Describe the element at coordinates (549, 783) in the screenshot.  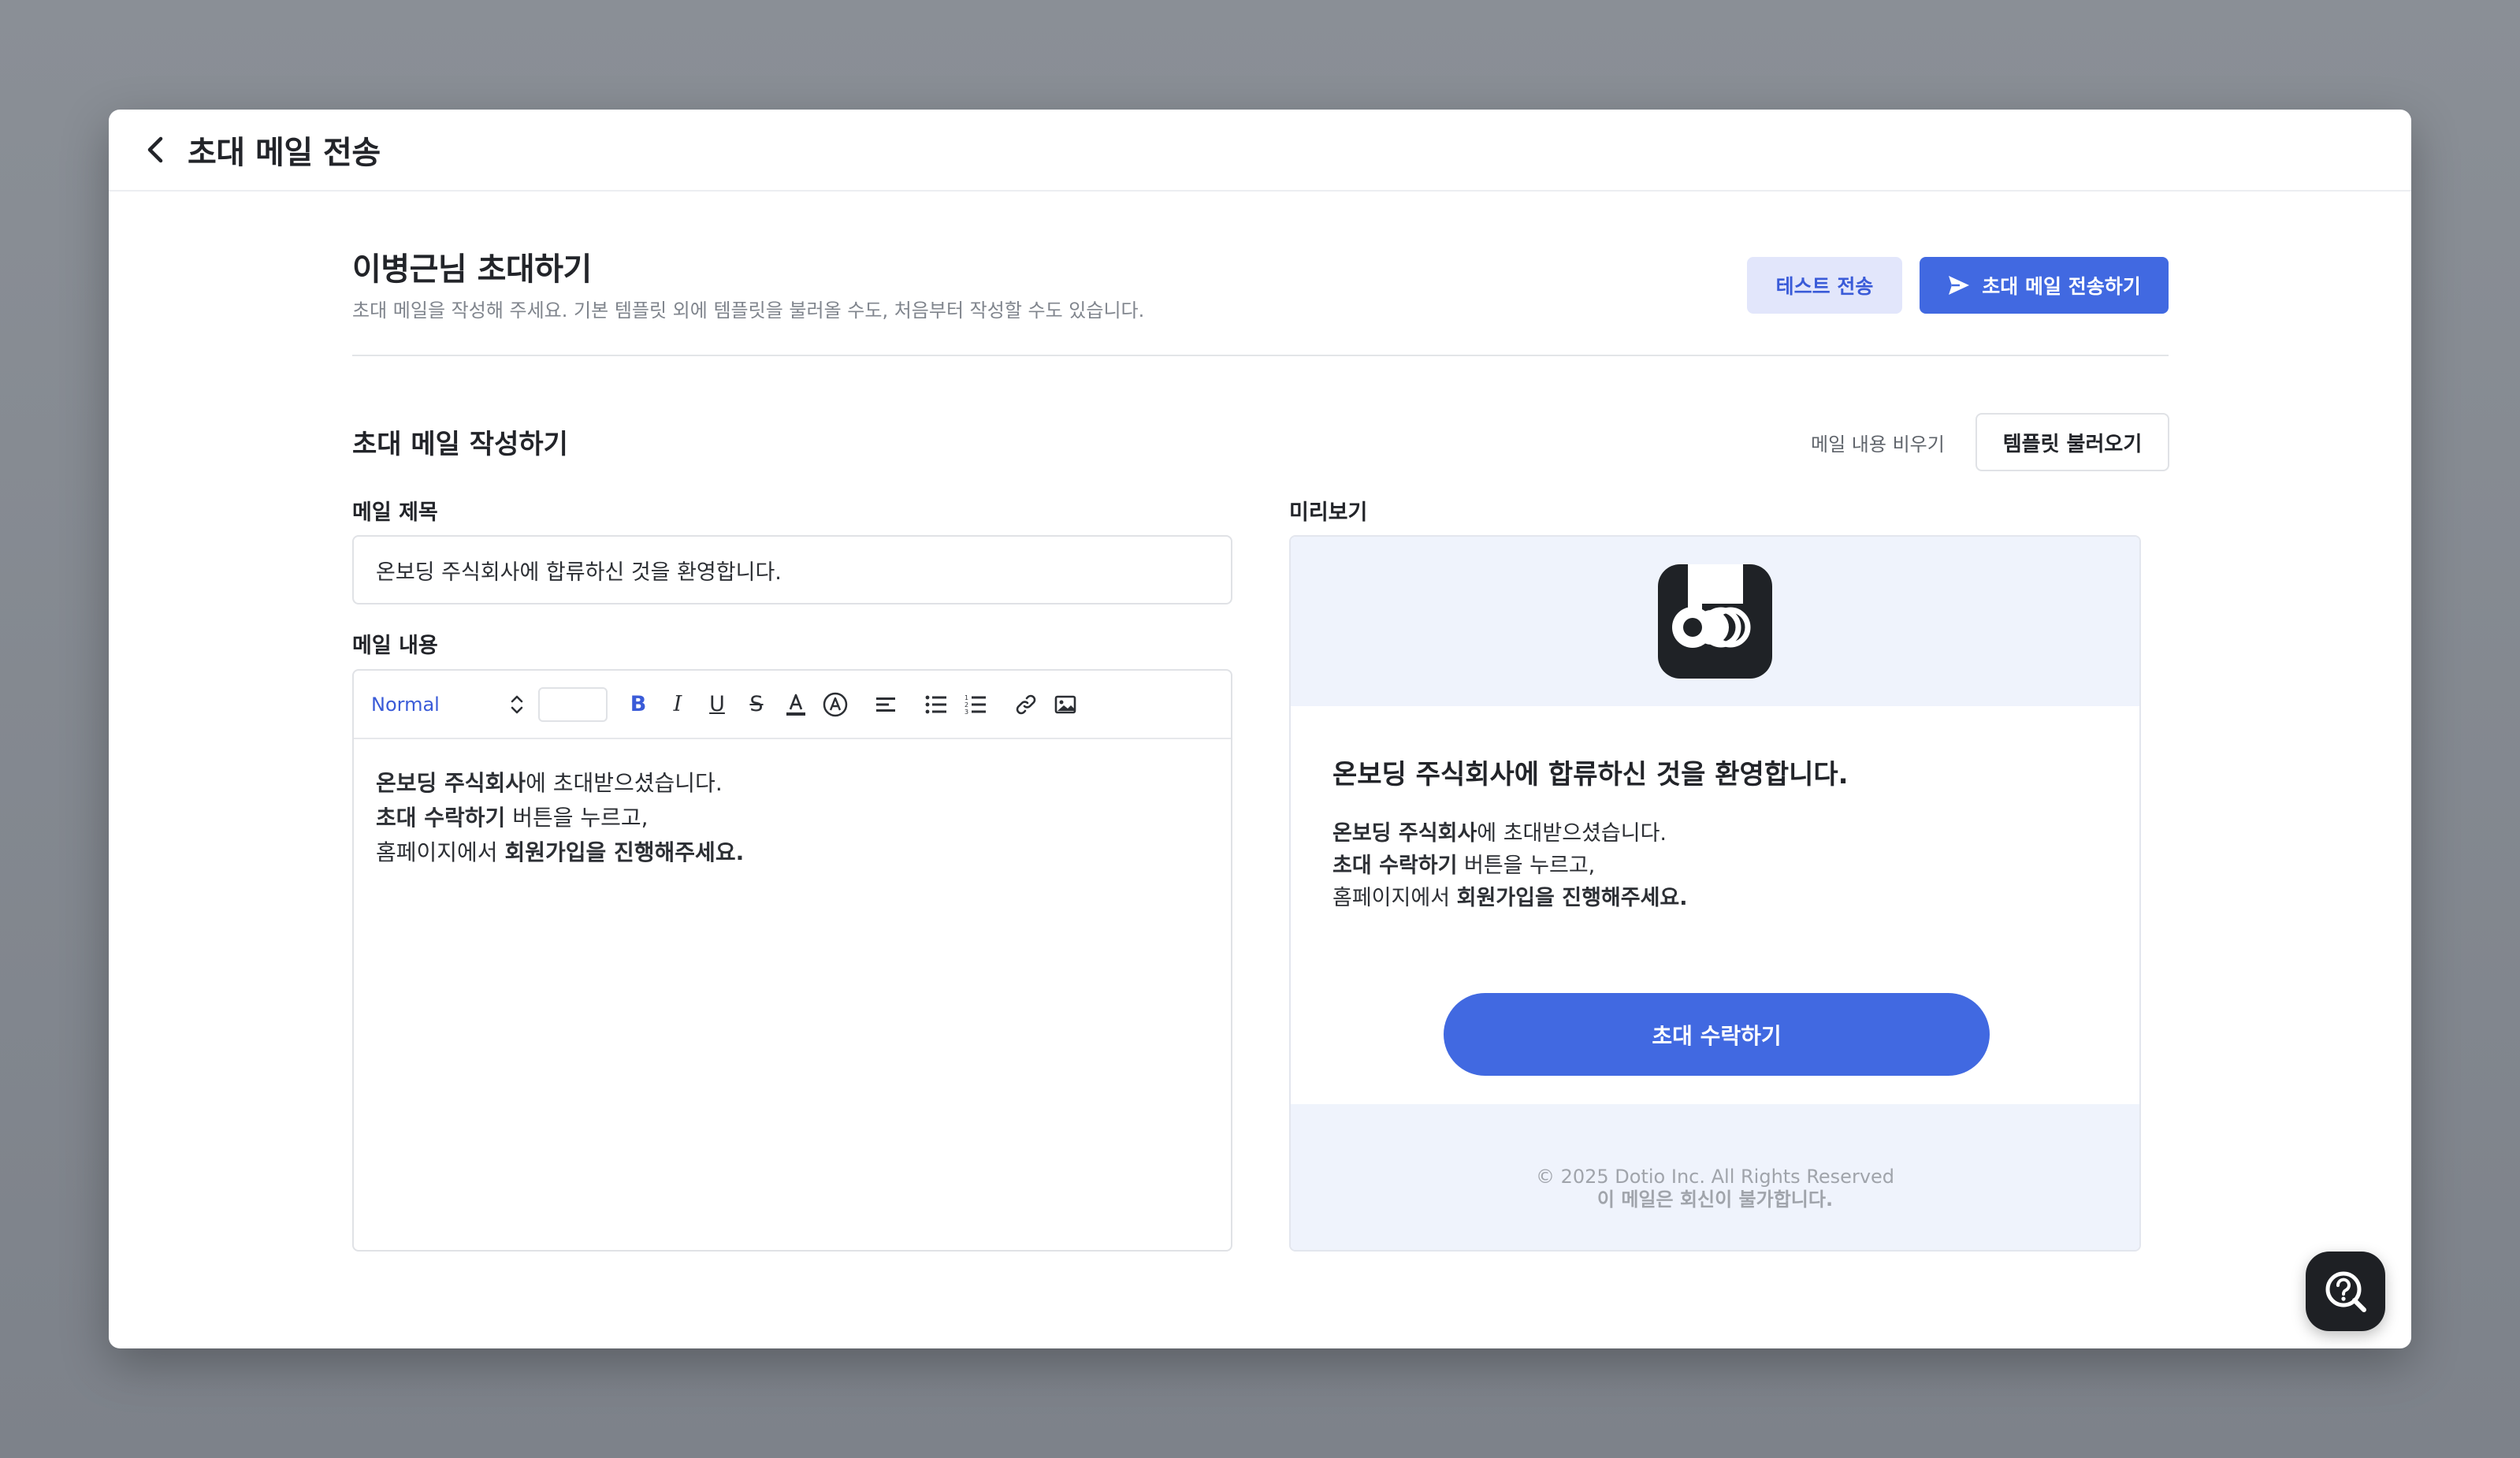
I see `body-line: 온보딩 주식회사에 초대받으셨습니다.` at that location.